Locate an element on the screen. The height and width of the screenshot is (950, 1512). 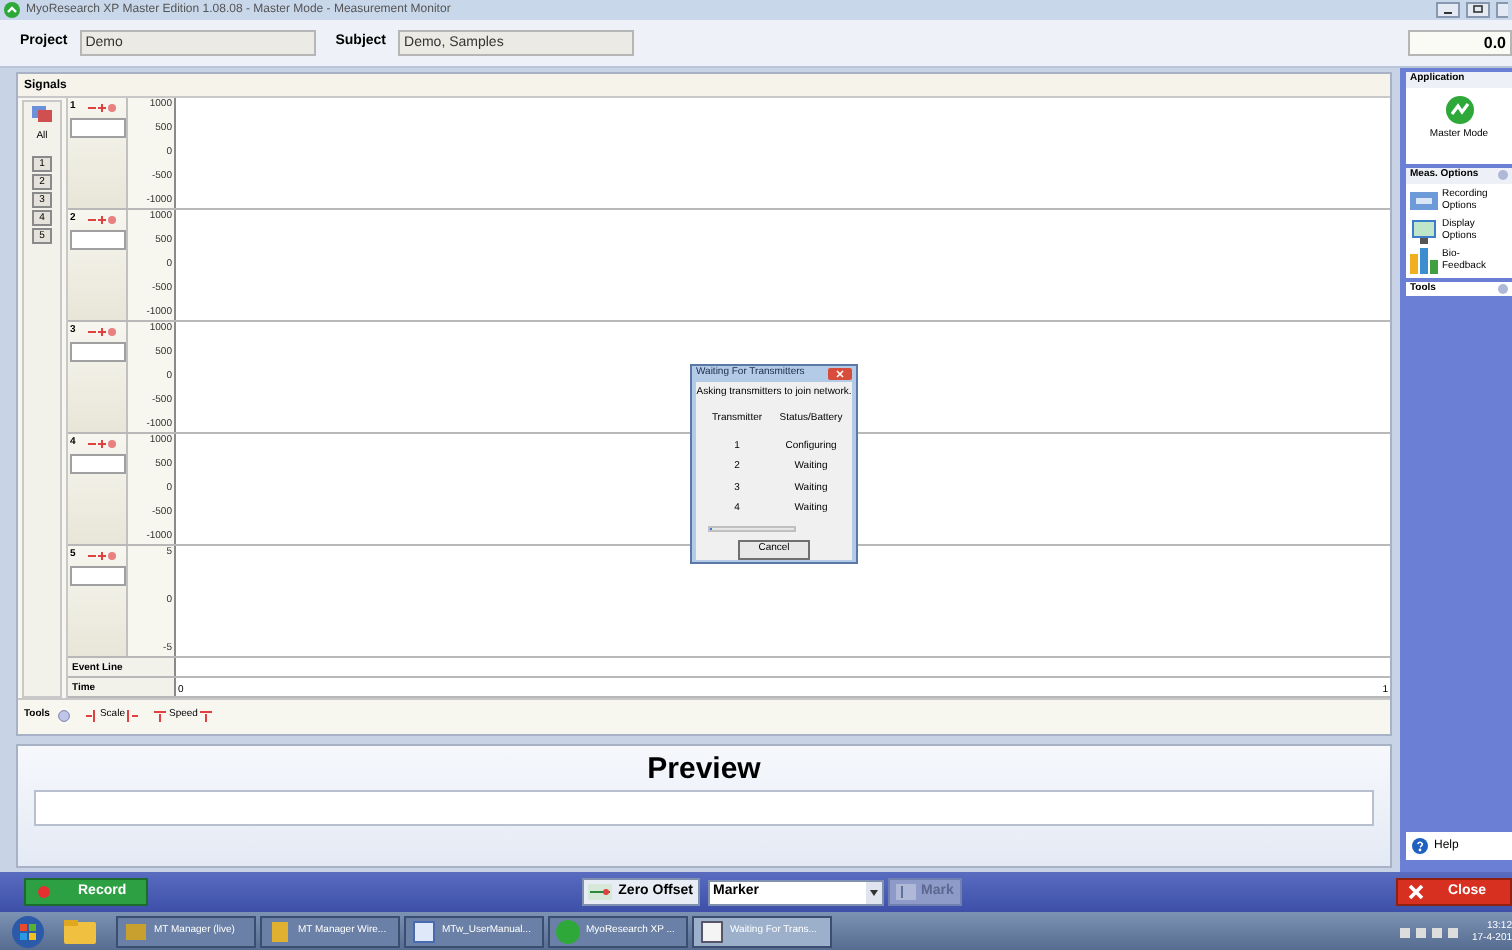
minimize-icon is located at coordinates (1448, 10).